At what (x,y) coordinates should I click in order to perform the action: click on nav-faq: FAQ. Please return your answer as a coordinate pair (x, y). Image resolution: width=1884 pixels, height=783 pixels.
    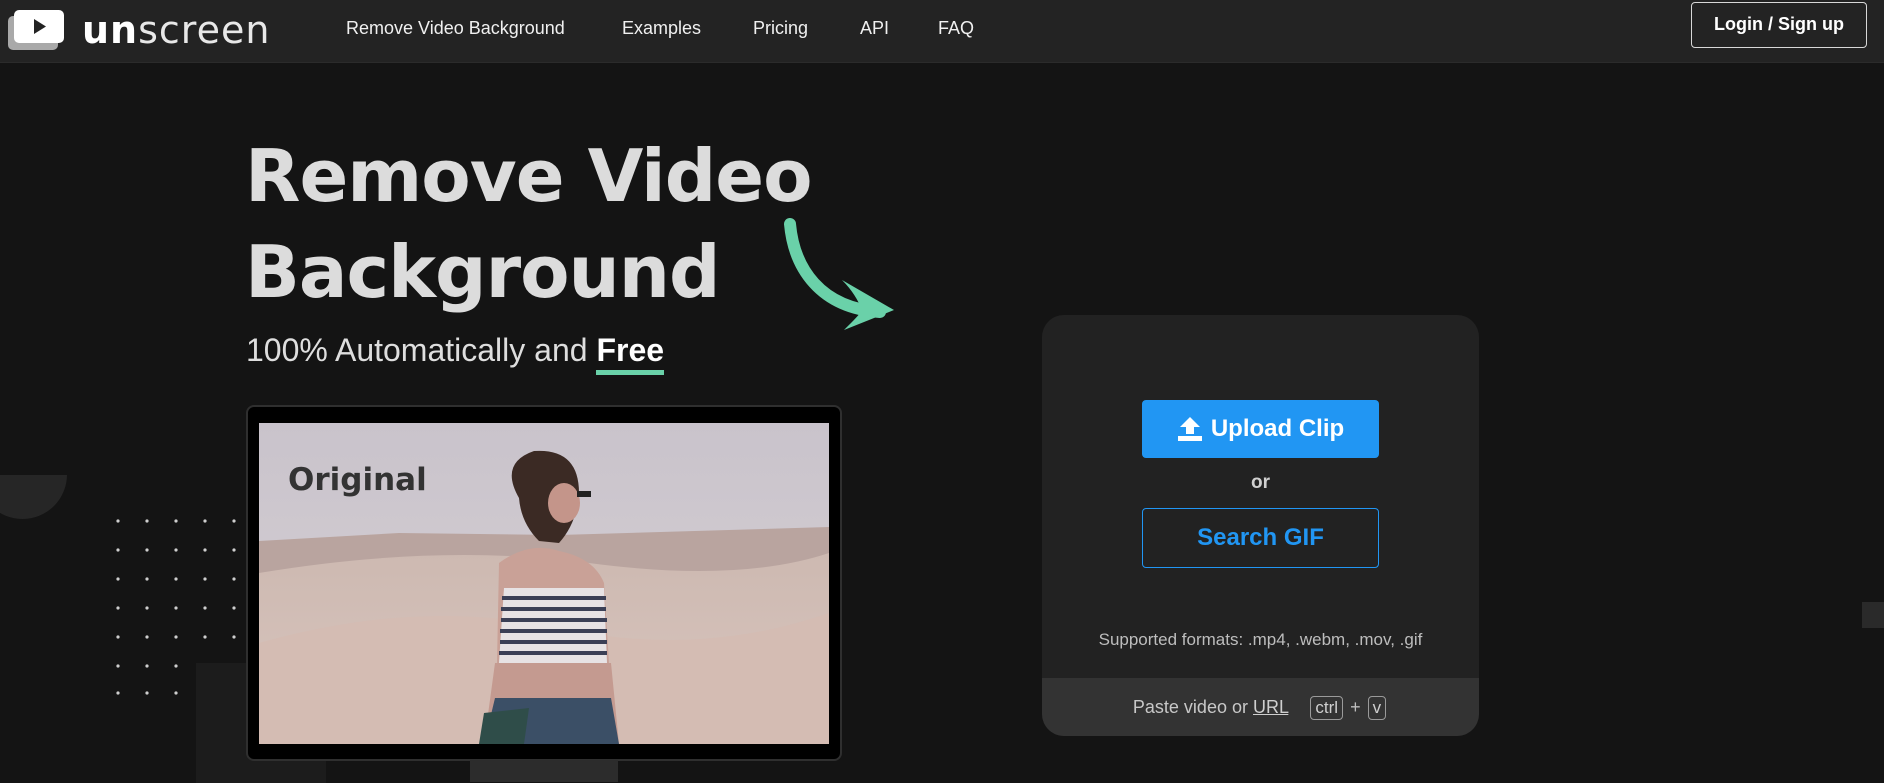
    Looking at the image, I should click on (956, 28).